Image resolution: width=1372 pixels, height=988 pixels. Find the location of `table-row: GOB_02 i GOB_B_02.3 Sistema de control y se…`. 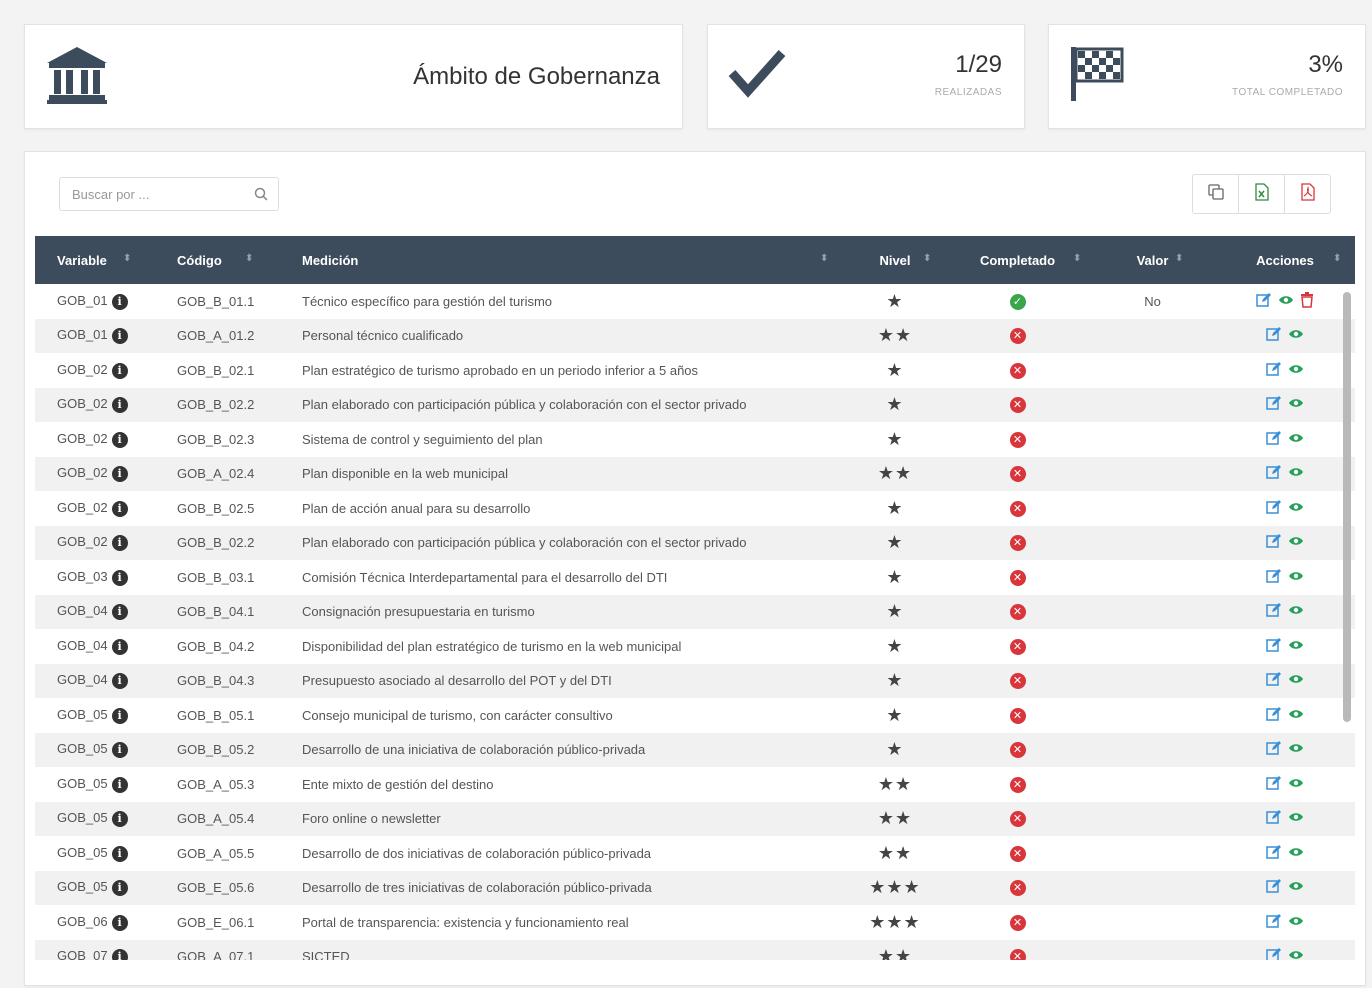

table-row: GOB_02 i GOB_B_02.3 Sistema de control y se… is located at coordinates (695, 439).